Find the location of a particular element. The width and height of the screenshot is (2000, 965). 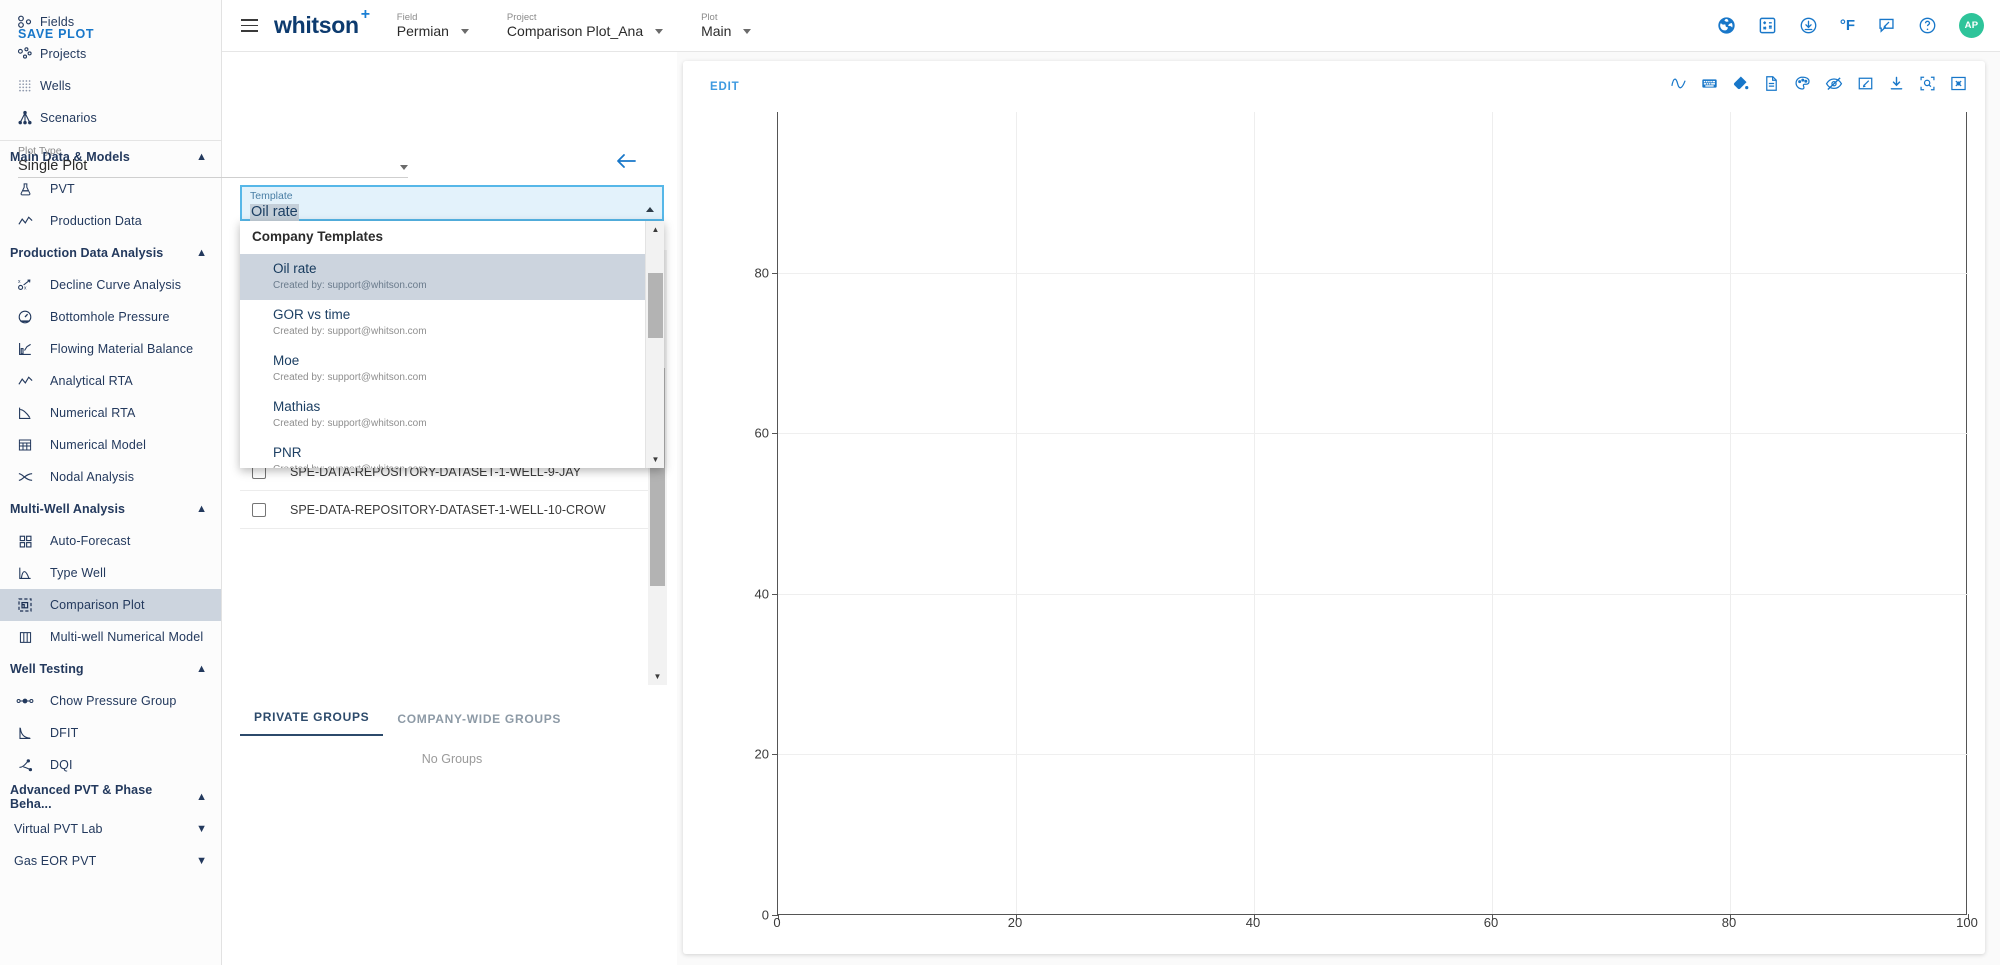

template-select: Template Oil rate is located at coordinates (452, 203).